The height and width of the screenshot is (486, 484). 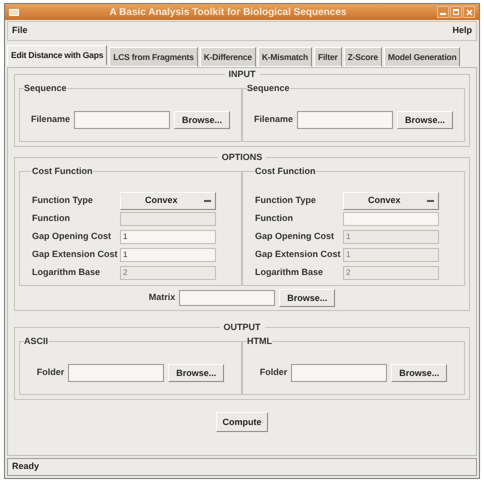 What do you see at coordinates (14, 12) in the screenshot?
I see `window-menu-icon` at bounding box center [14, 12].